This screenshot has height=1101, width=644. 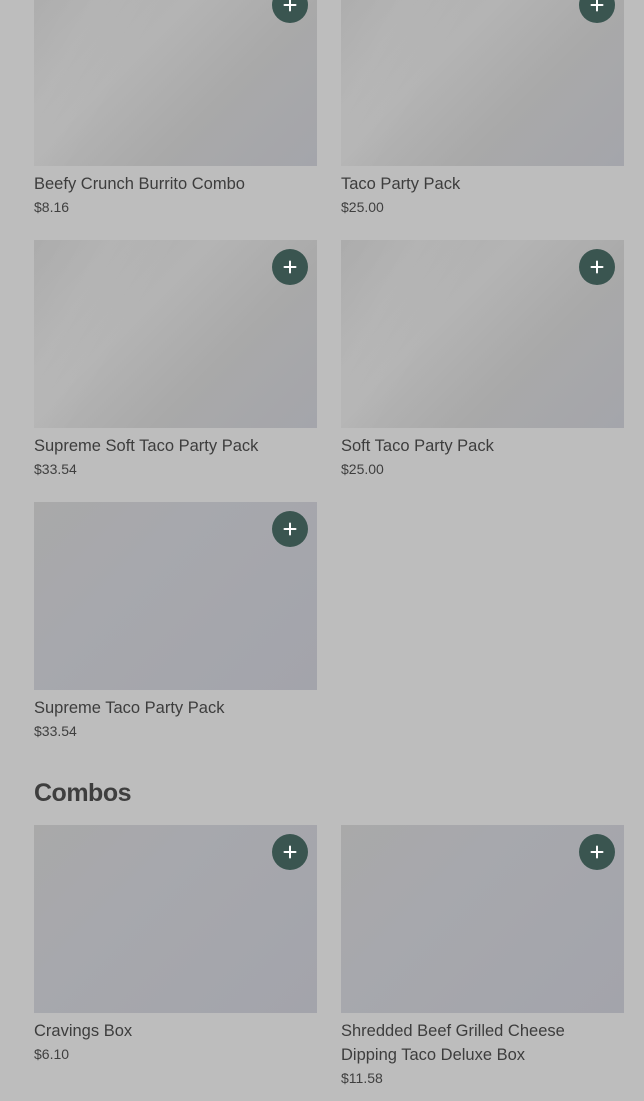 What do you see at coordinates (52, 207) in the screenshot?
I see `item-price: $8.16` at bounding box center [52, 207].